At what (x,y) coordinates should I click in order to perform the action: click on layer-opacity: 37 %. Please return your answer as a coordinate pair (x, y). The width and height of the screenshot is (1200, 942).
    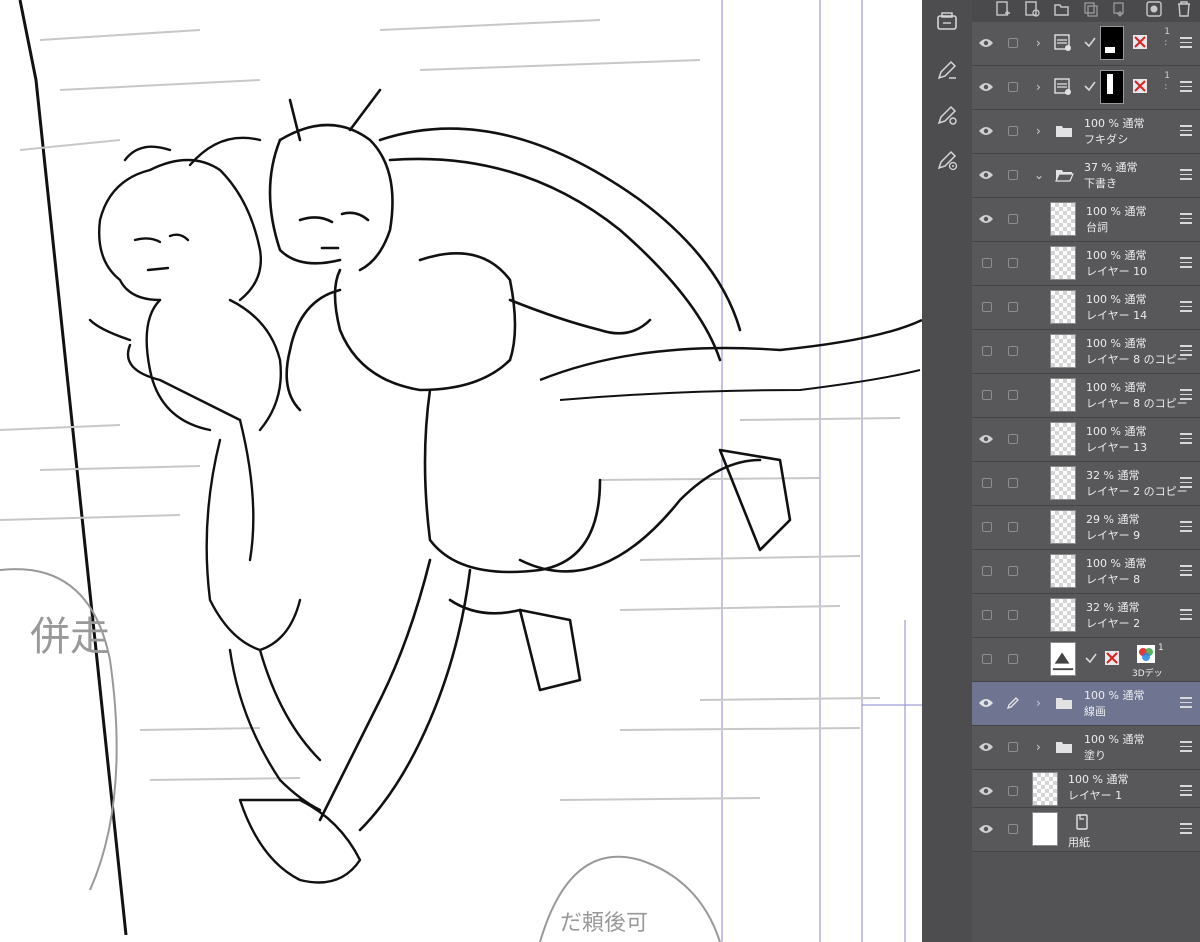
    Looking at the image, I should click on (1098, 167).